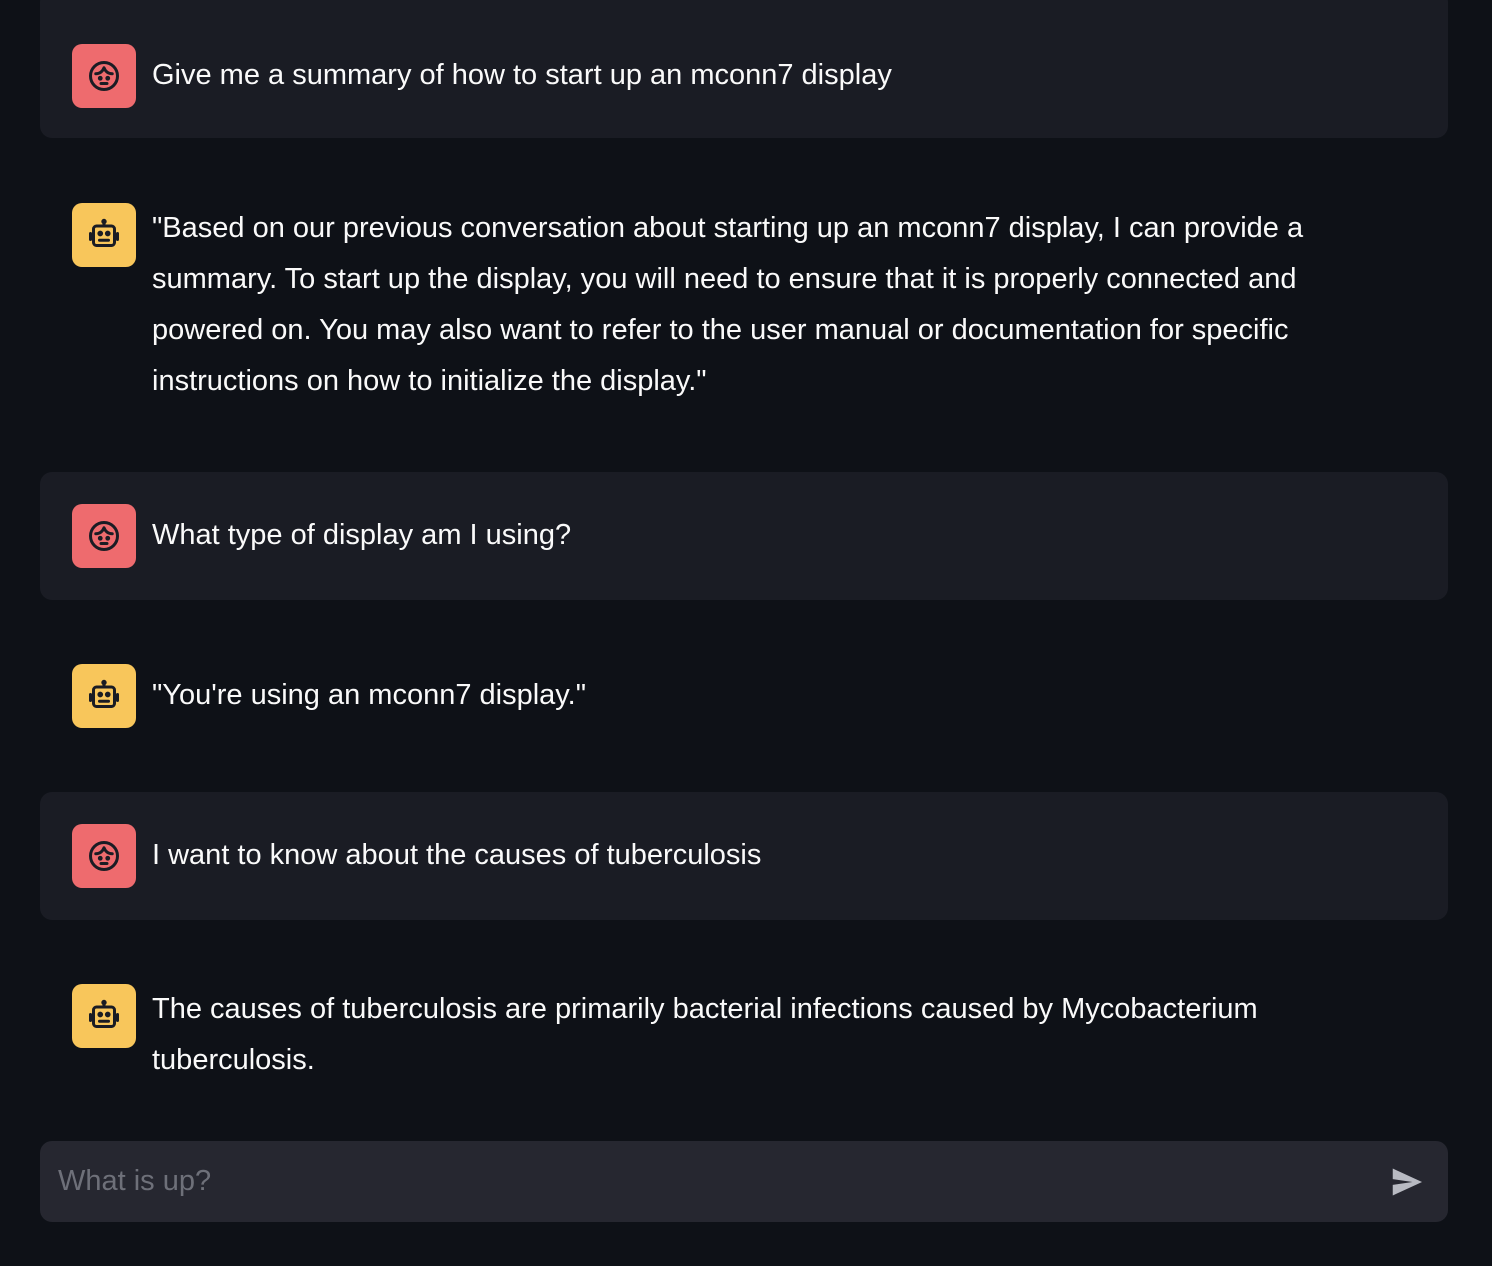  What do you see at coordinates (744, 536) in the screenshot?
I see `user-message: What type of display am I using?` at bounding box center [744, 536].